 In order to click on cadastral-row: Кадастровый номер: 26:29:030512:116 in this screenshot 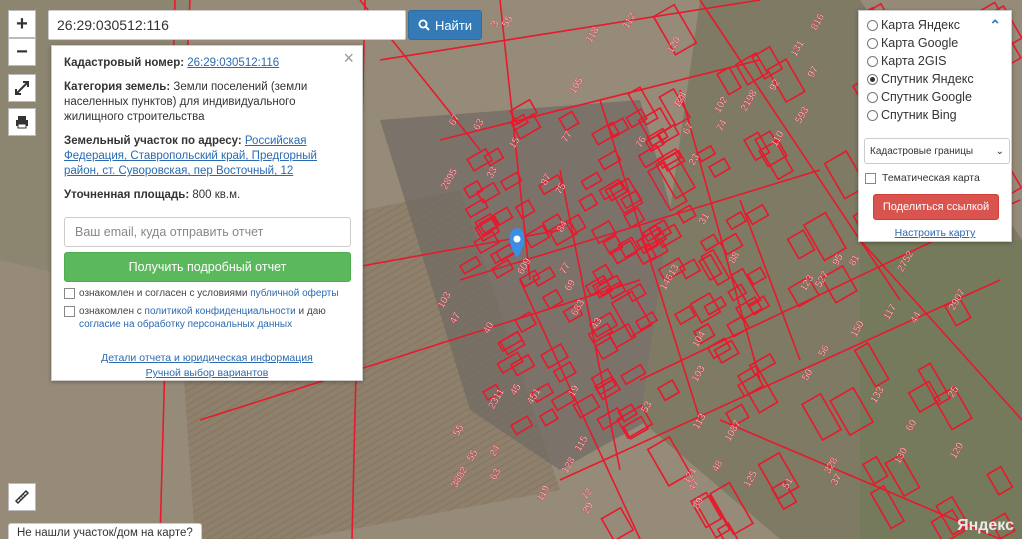, I will do `click(207, 63)`.